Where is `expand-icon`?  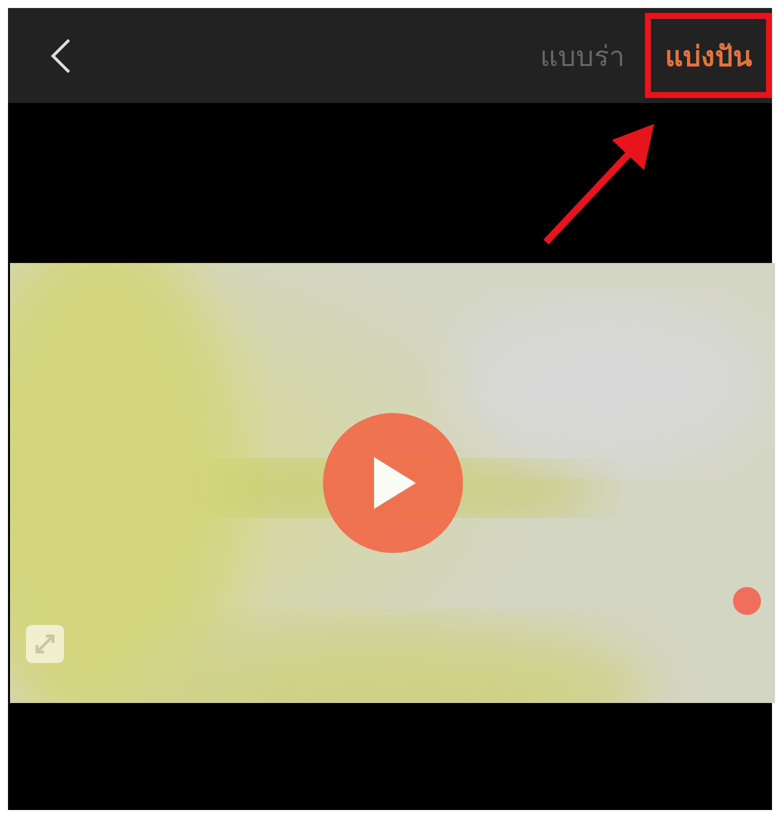
expand-icon is located at coordinates (45, 644).